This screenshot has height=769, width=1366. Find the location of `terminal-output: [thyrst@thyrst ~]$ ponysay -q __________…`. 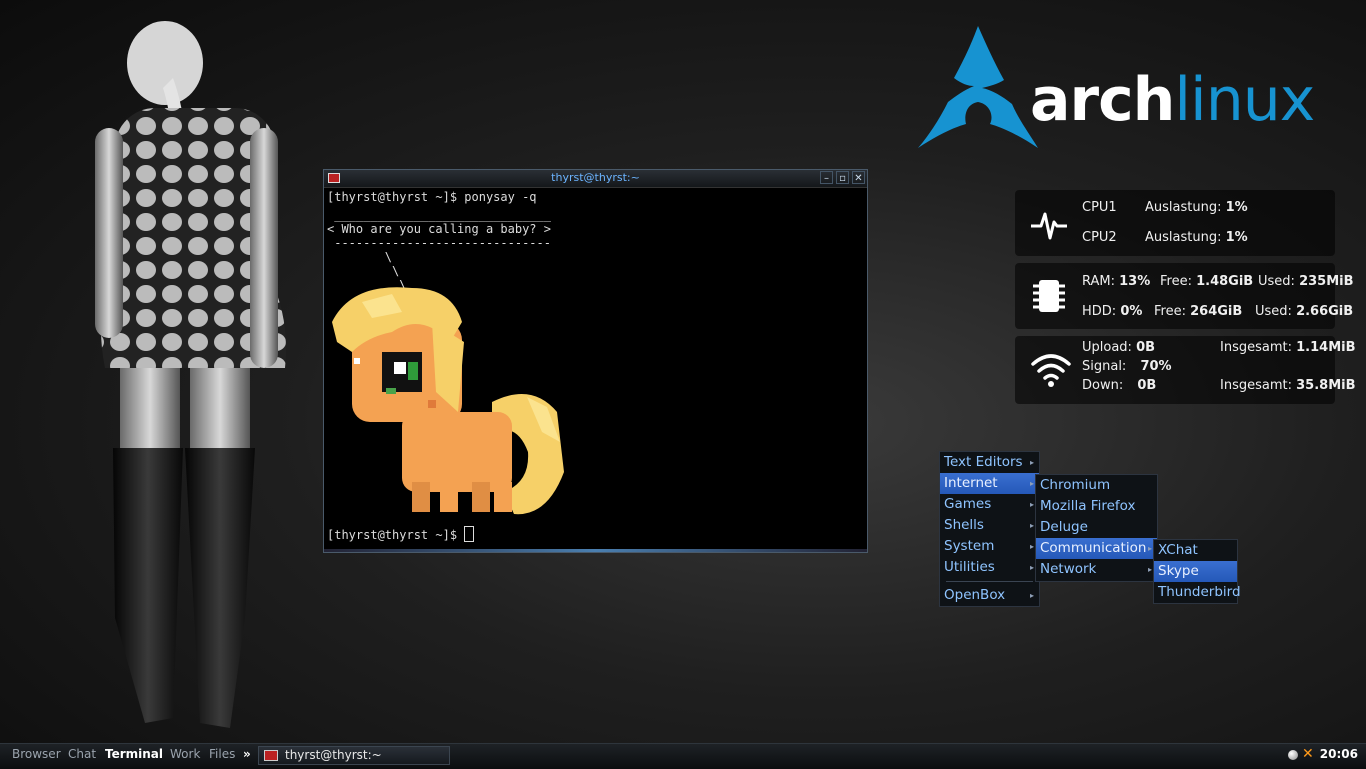

terminal-output: [thyrst@thyrst ~]$ ponysay -q __________… is located at coordinates (439, 241).